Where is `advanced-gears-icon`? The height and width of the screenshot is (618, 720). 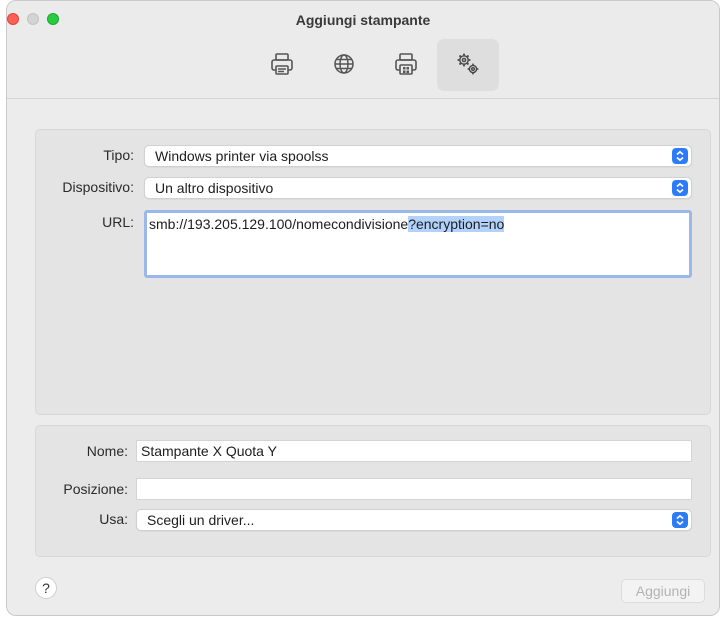
advanced-gears-icon is located at coordinates (468, 65).